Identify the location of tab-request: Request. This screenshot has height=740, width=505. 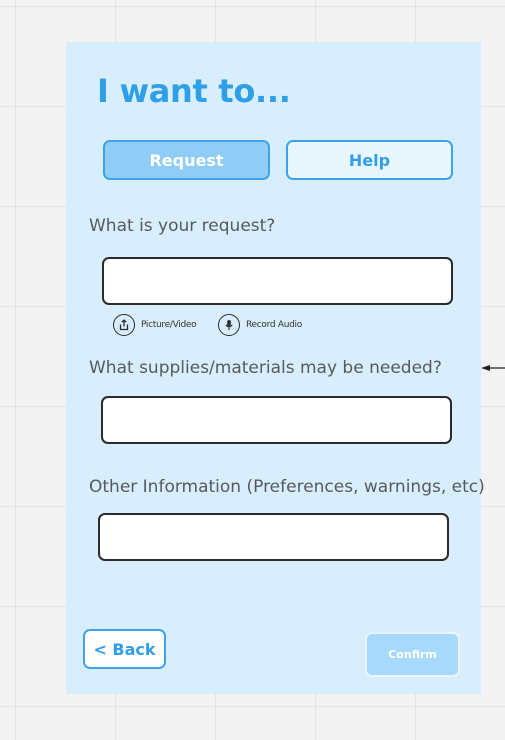
(186, 160).